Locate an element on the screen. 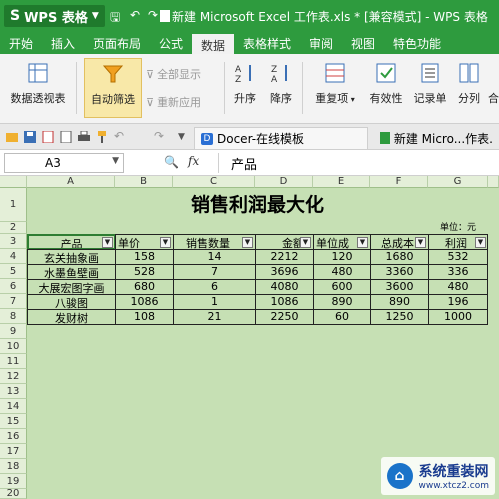 The height and width of the screenshot is (499, 499). sheet-title: 销售利润最大化 is located at coordinates (257, 205).